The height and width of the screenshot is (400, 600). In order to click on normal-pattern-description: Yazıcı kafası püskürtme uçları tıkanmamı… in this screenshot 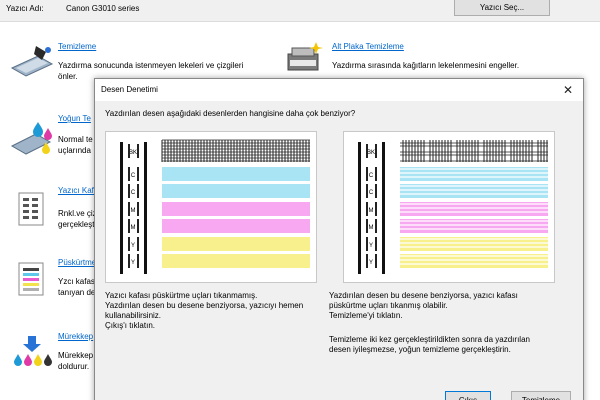, I will do `click(204, 310)`.